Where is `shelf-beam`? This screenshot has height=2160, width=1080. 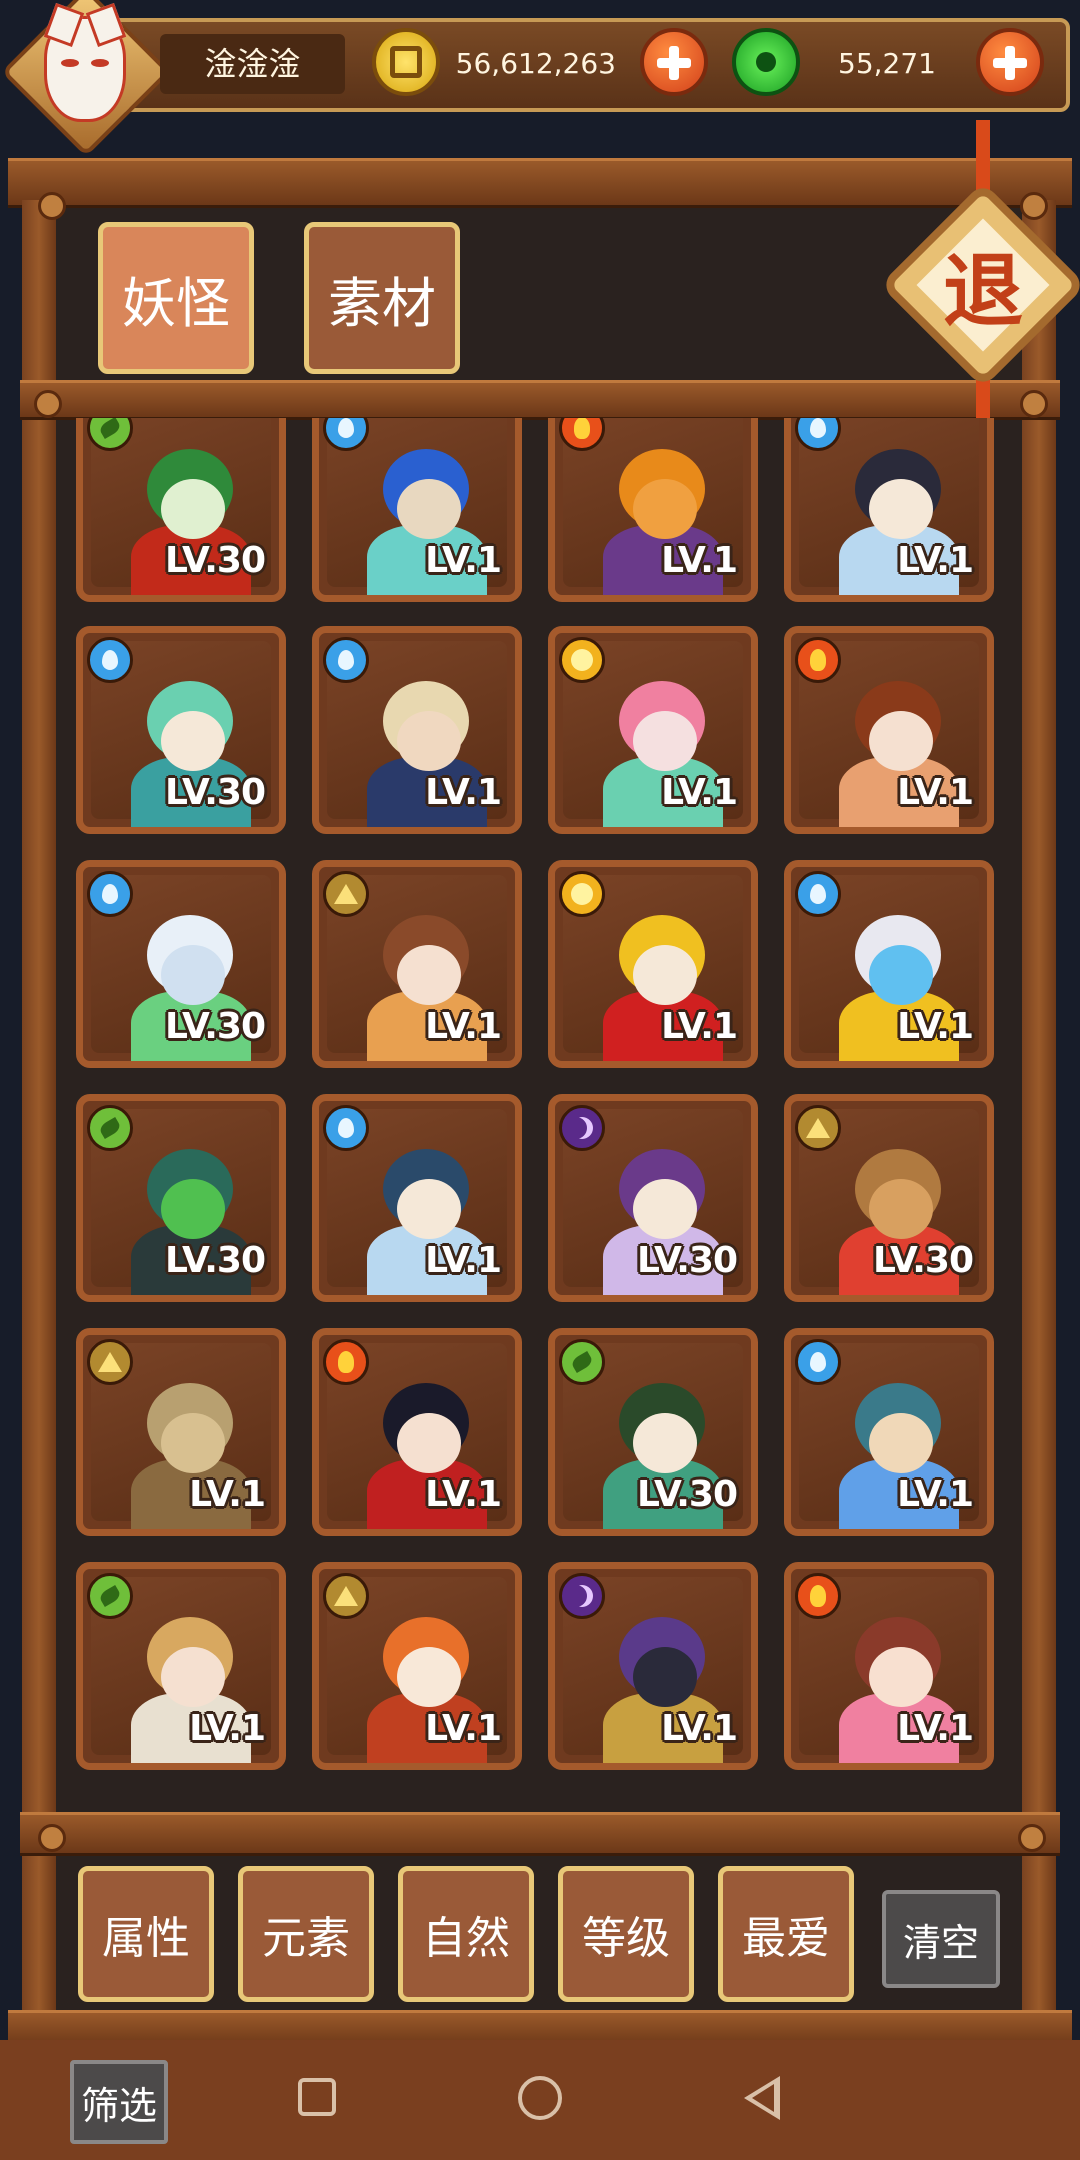 shelf-beam is located at coordinates (540, 1834).